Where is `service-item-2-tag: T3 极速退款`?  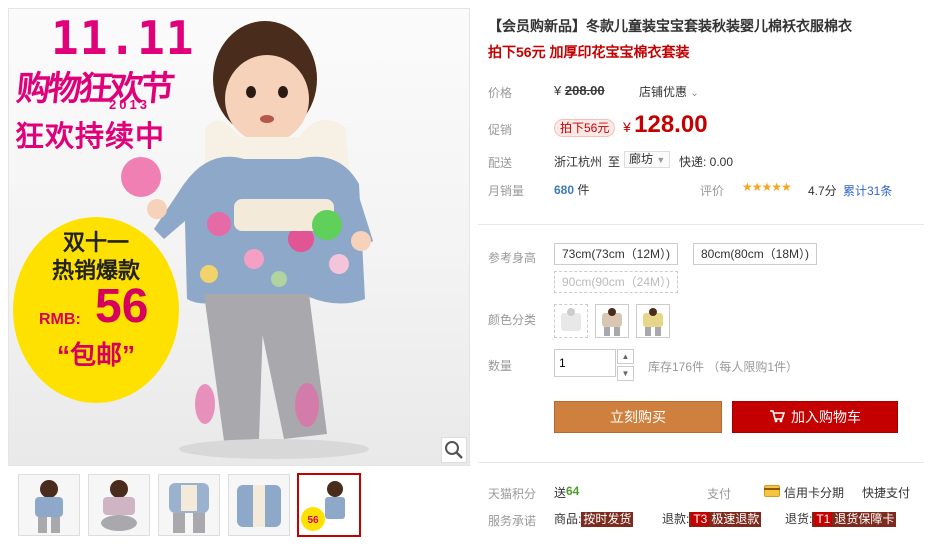 service-item-2-tag: T3 极速退款 is located at coordinates (725, 519).